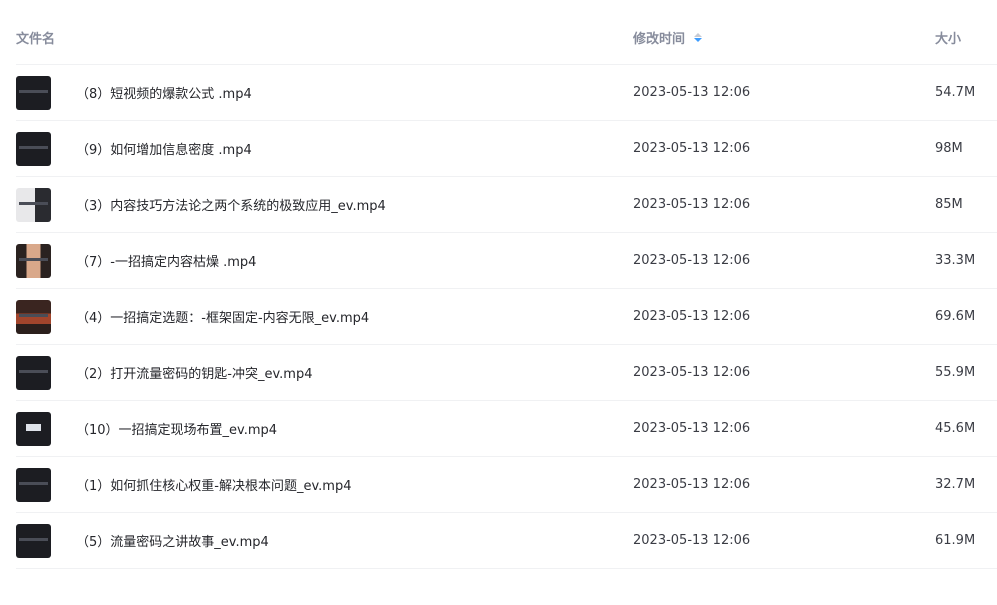  Describe the element at coordinates (324, 37) in the screenshot. I see `header-name: 文件名` at that location.